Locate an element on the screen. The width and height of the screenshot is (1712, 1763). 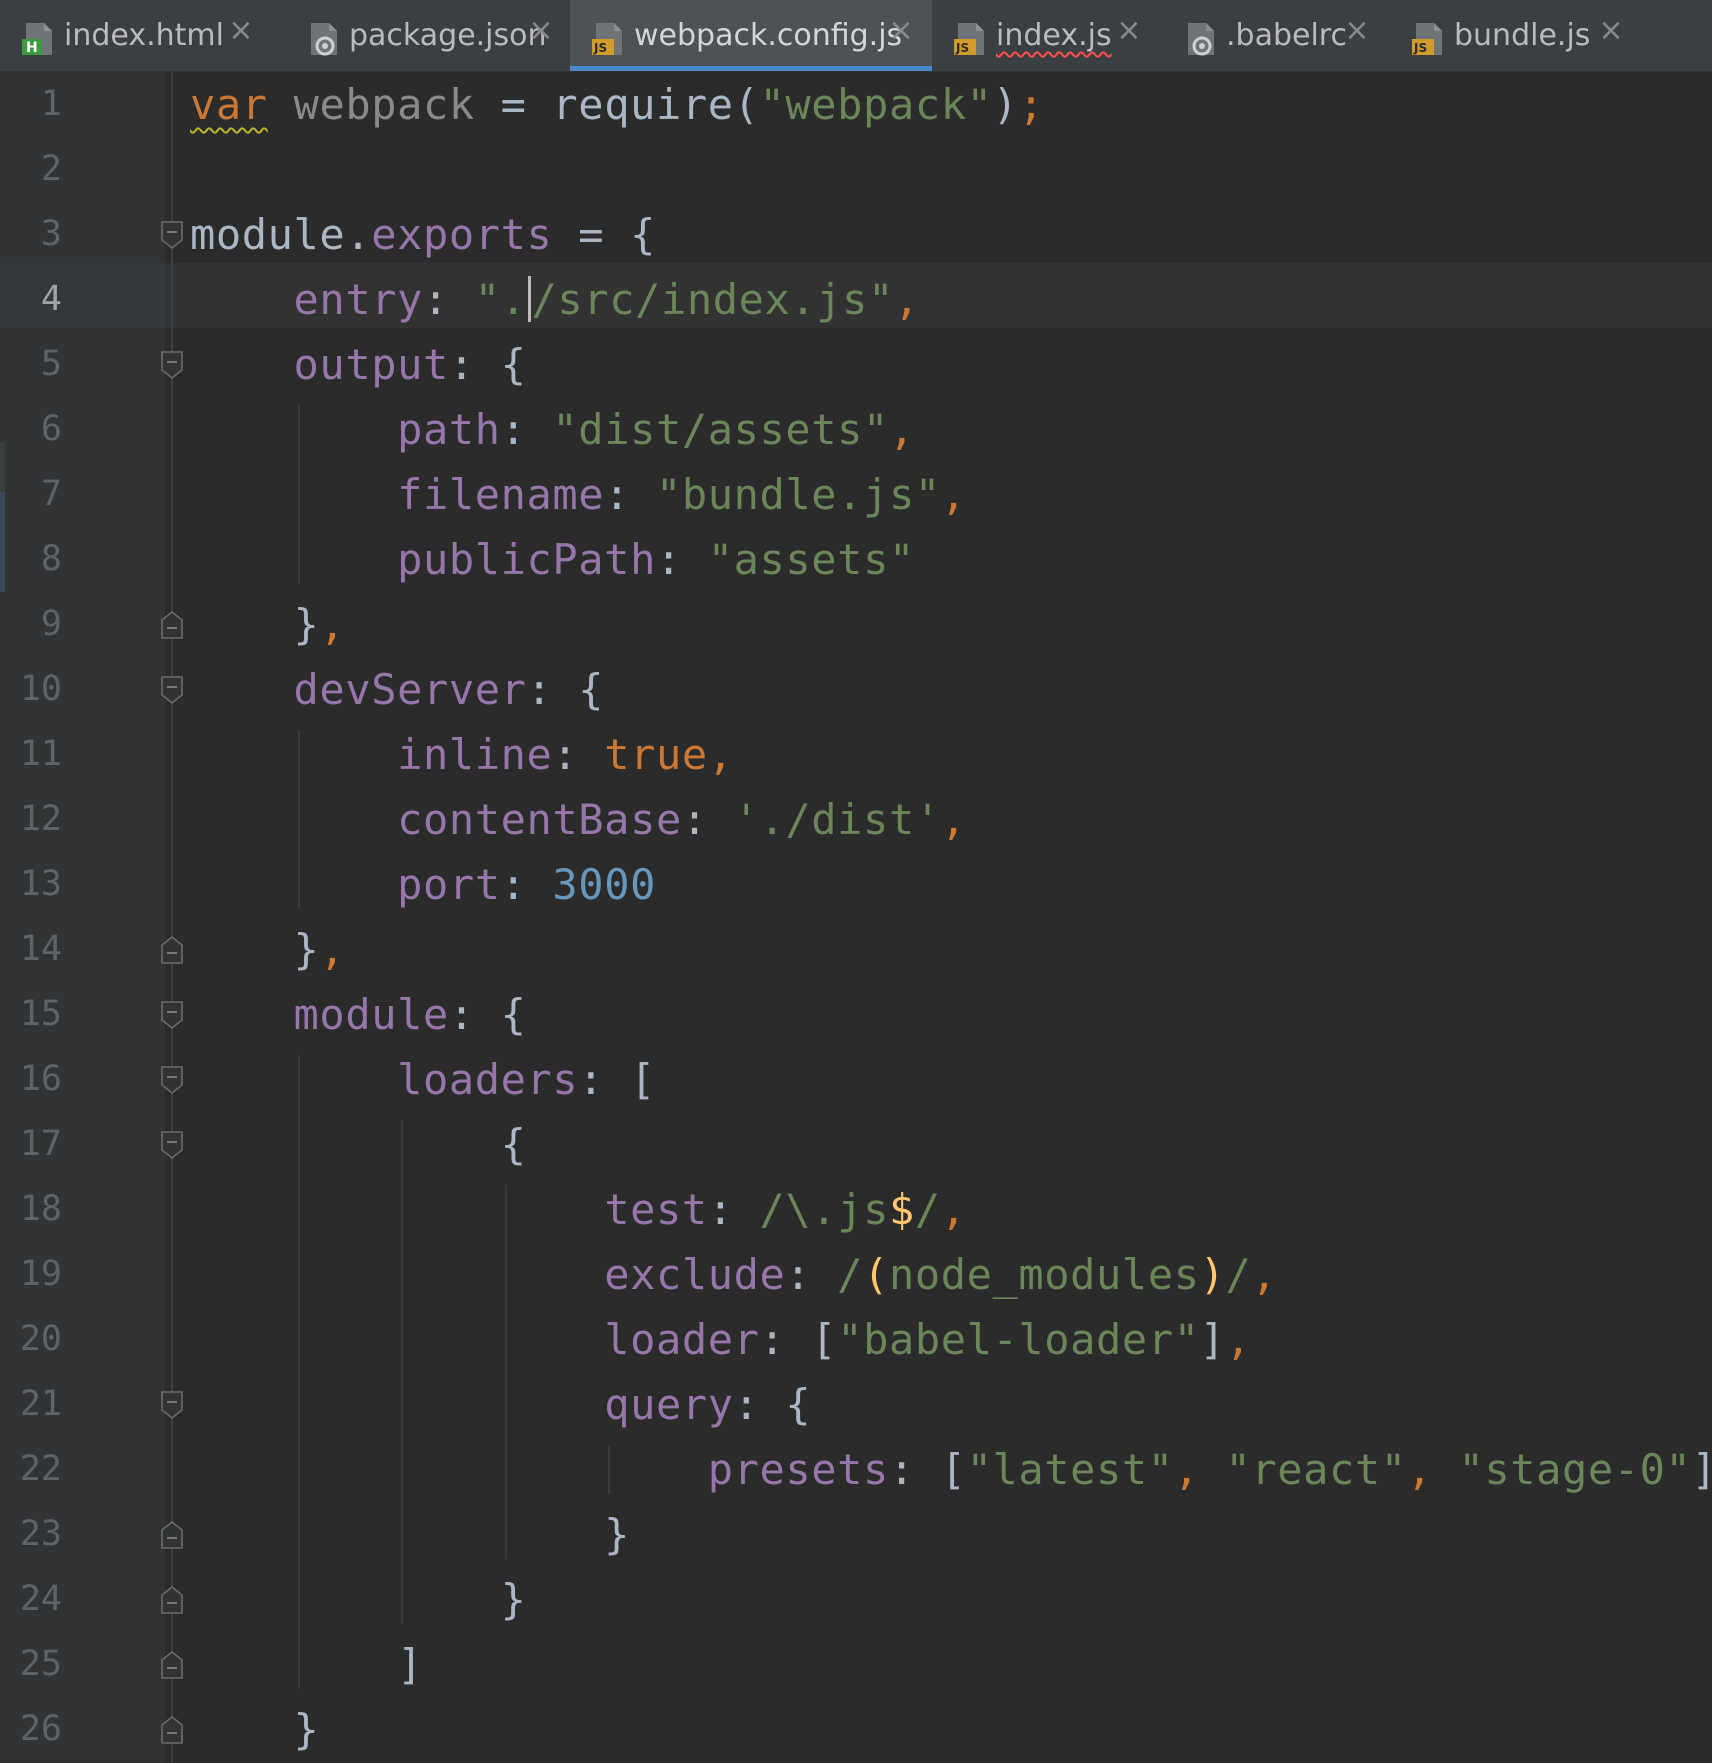
code-line: entry: "./src/index.js", is located at coordinates (555, 299).